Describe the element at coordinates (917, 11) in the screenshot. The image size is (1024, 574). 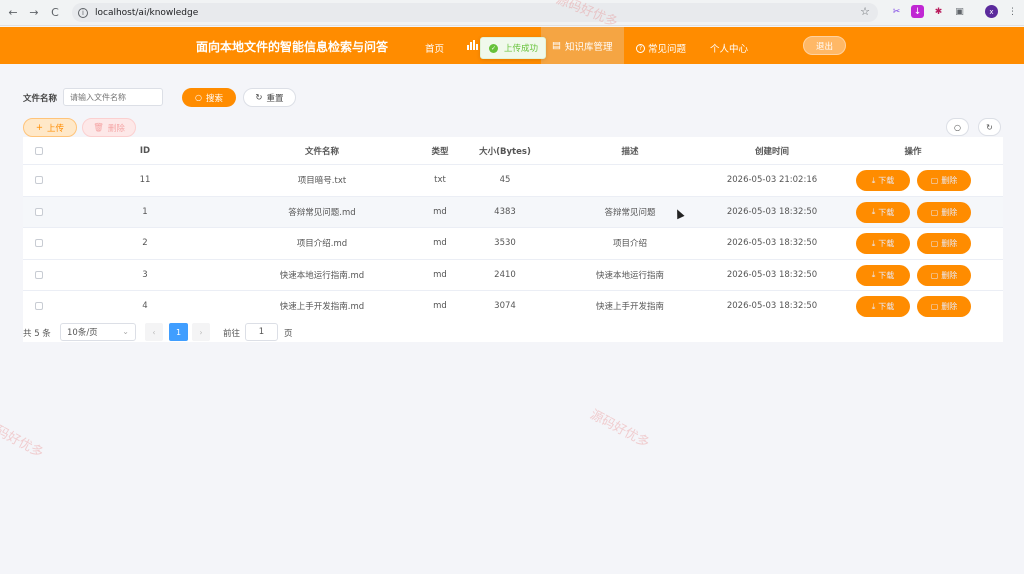
I see `extension-download-icon: ↓` at that location.